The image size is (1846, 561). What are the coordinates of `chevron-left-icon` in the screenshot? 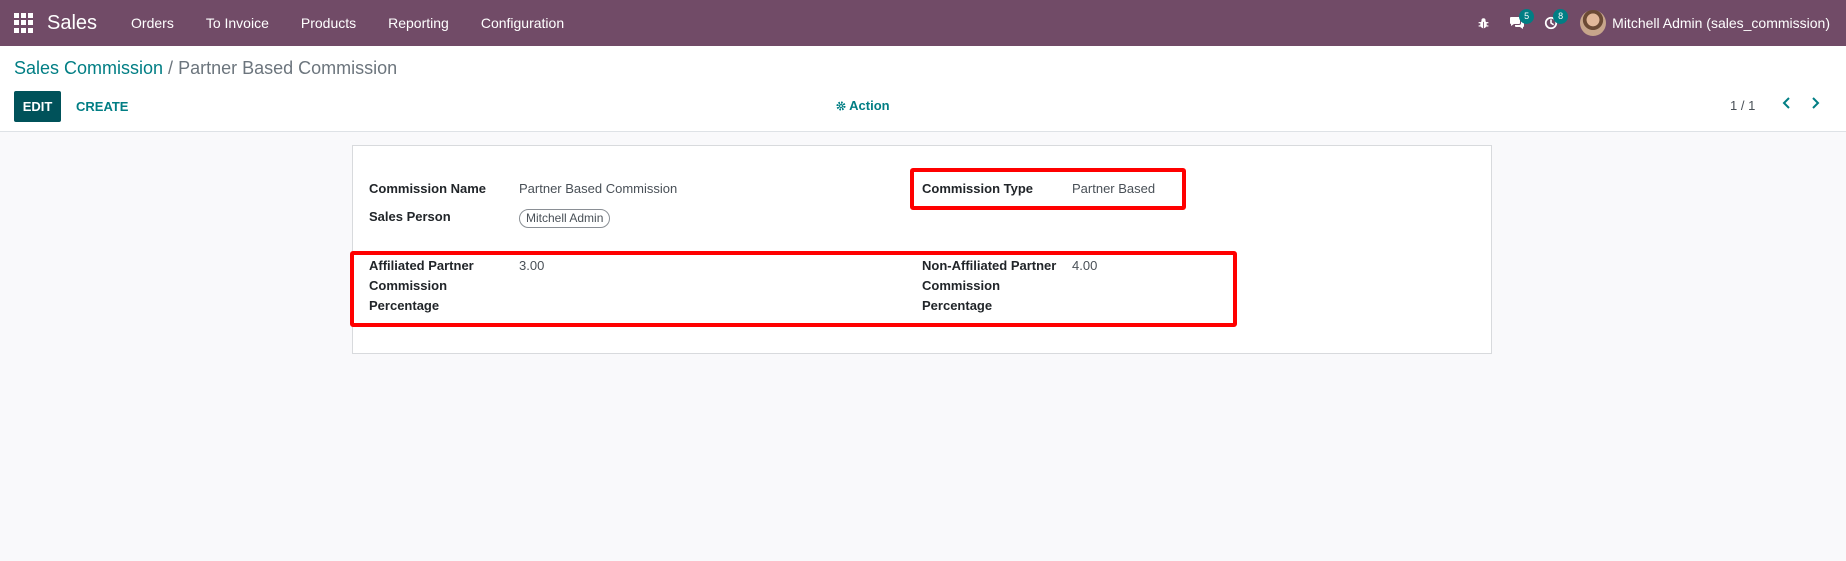 It's located at (1787, 105).